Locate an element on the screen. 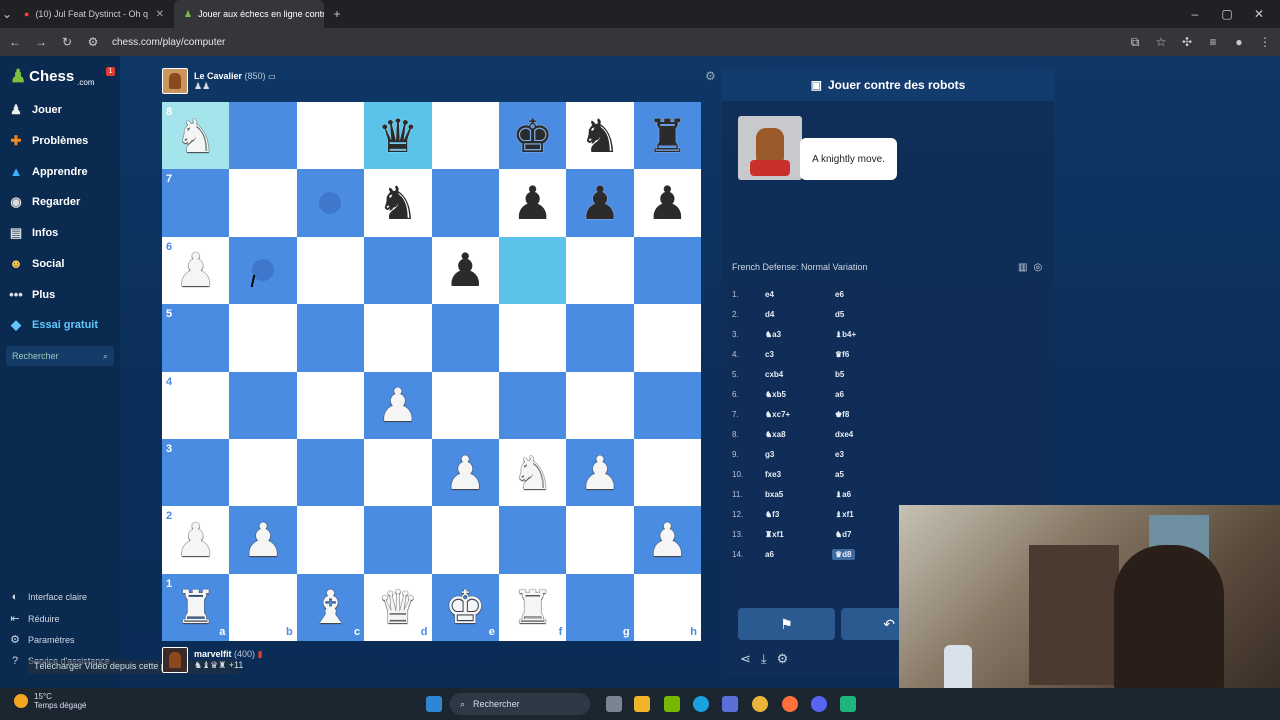  share-icon: ⋖ is located at coordinates (745, 659).